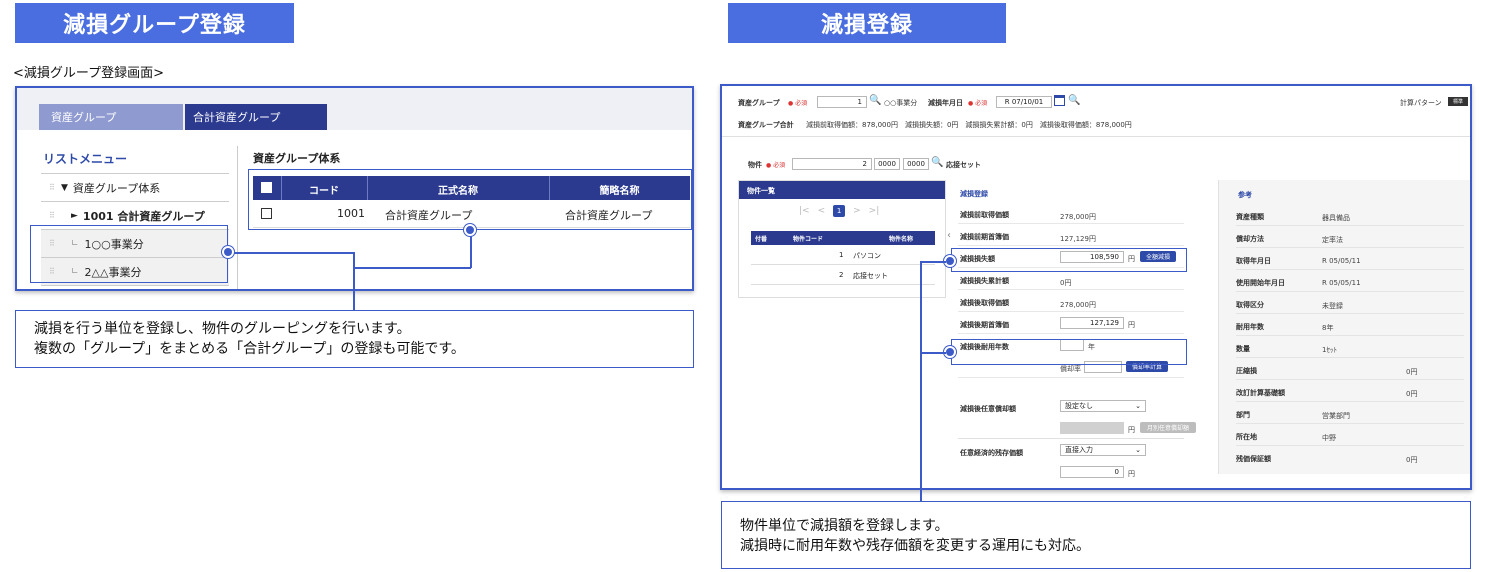  I want to click on ref-value: 器具備品, so click(1336, 218).